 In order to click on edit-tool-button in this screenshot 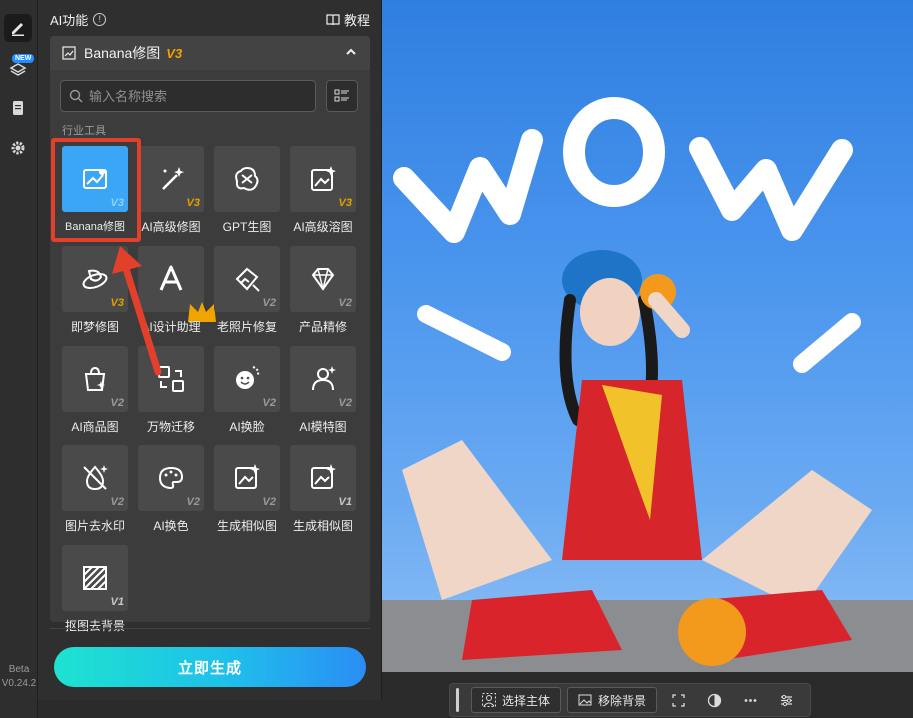, I will do `click(18, 28)`.